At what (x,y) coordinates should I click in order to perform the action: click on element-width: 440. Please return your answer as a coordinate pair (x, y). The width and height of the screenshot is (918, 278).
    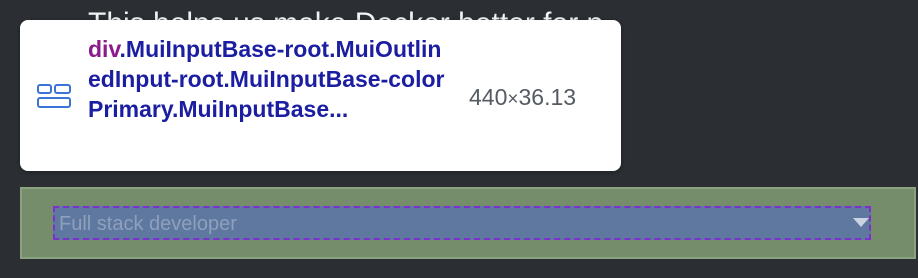
    Looking at the image, I should click on (488, 97).